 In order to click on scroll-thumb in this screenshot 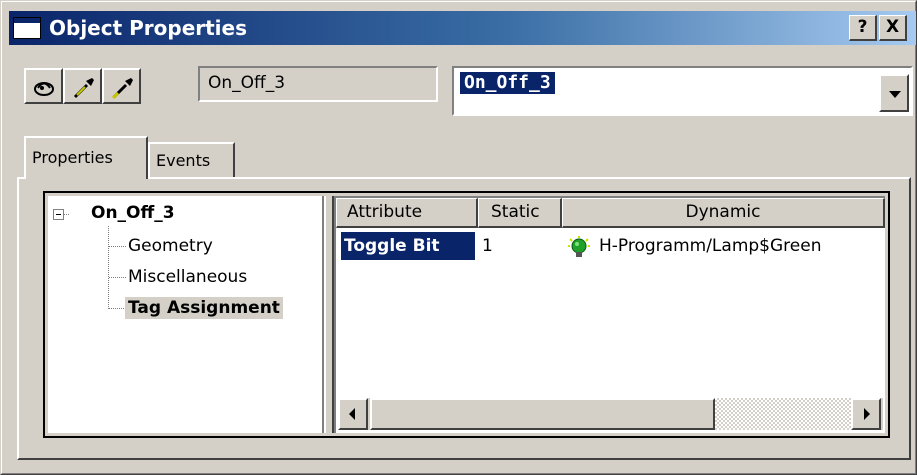, I will do `click(542, 414)`.